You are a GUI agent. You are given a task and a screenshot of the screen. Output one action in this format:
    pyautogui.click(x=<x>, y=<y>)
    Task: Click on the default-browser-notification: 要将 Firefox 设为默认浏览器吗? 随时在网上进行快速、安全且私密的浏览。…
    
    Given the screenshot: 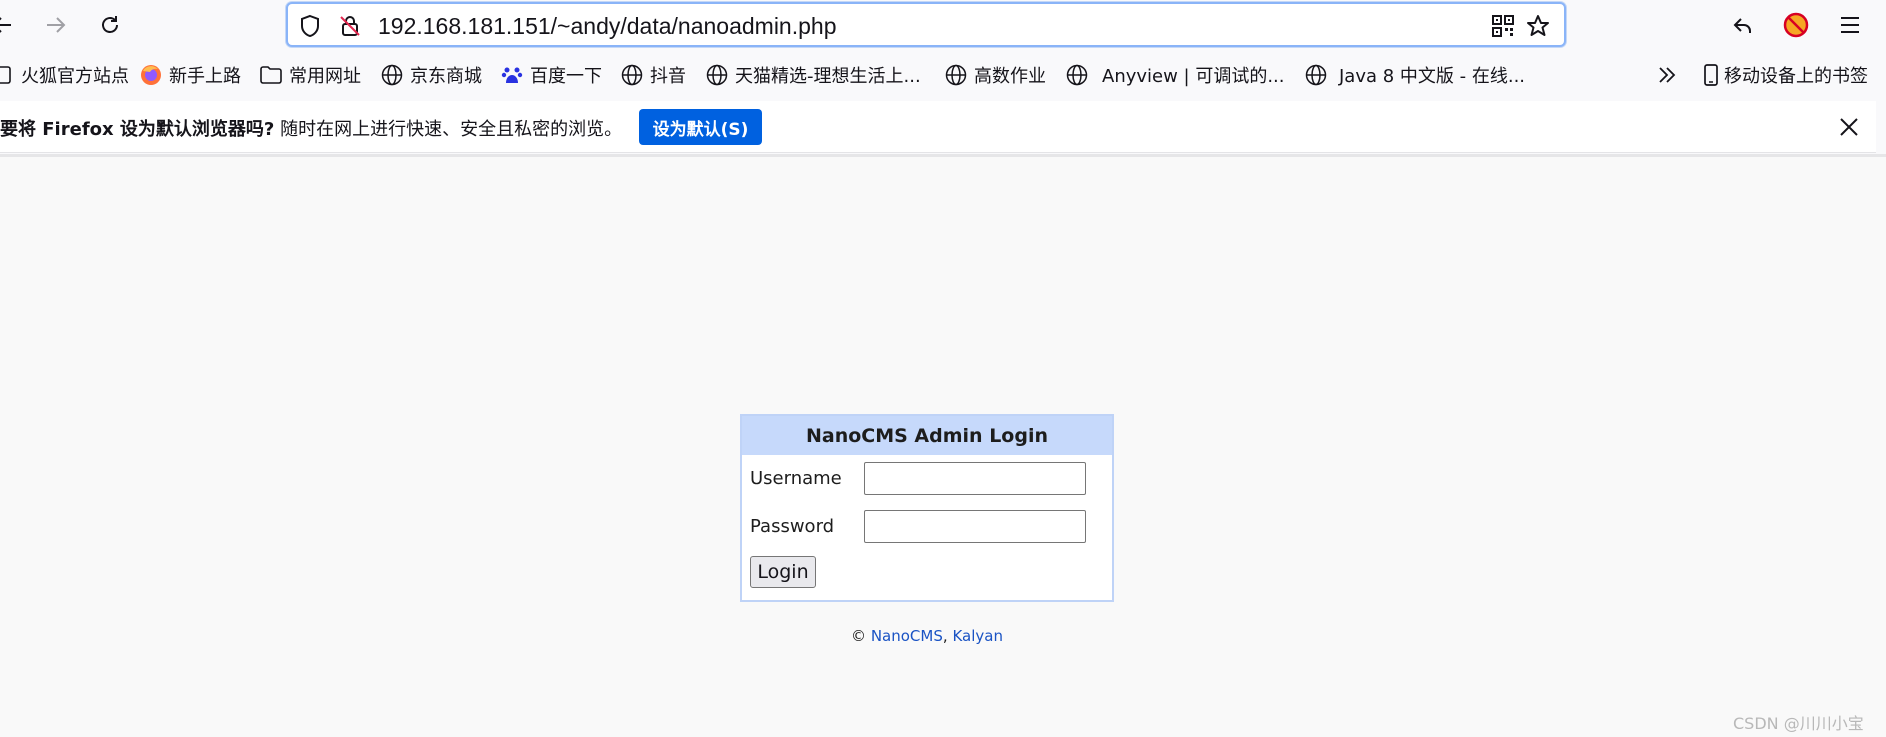 What is the action you would take?
    pyautogui.click(x=938, y=127)
    